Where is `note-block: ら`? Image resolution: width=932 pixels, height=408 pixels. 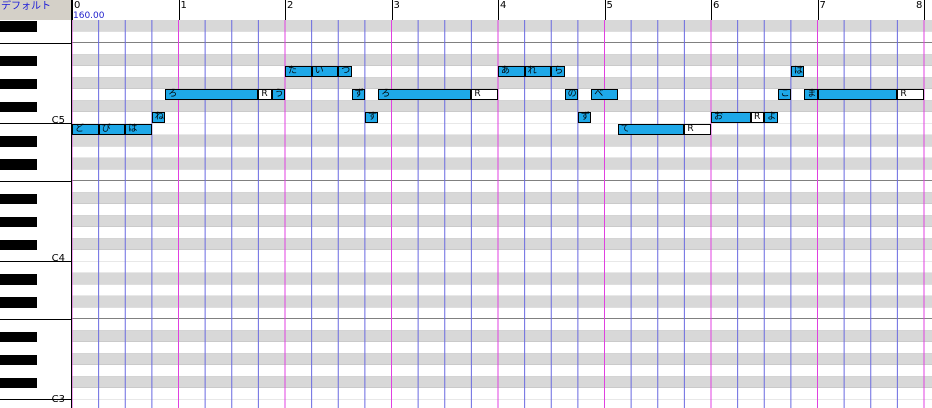
note-block: ら is located at coordinates (558, 71).